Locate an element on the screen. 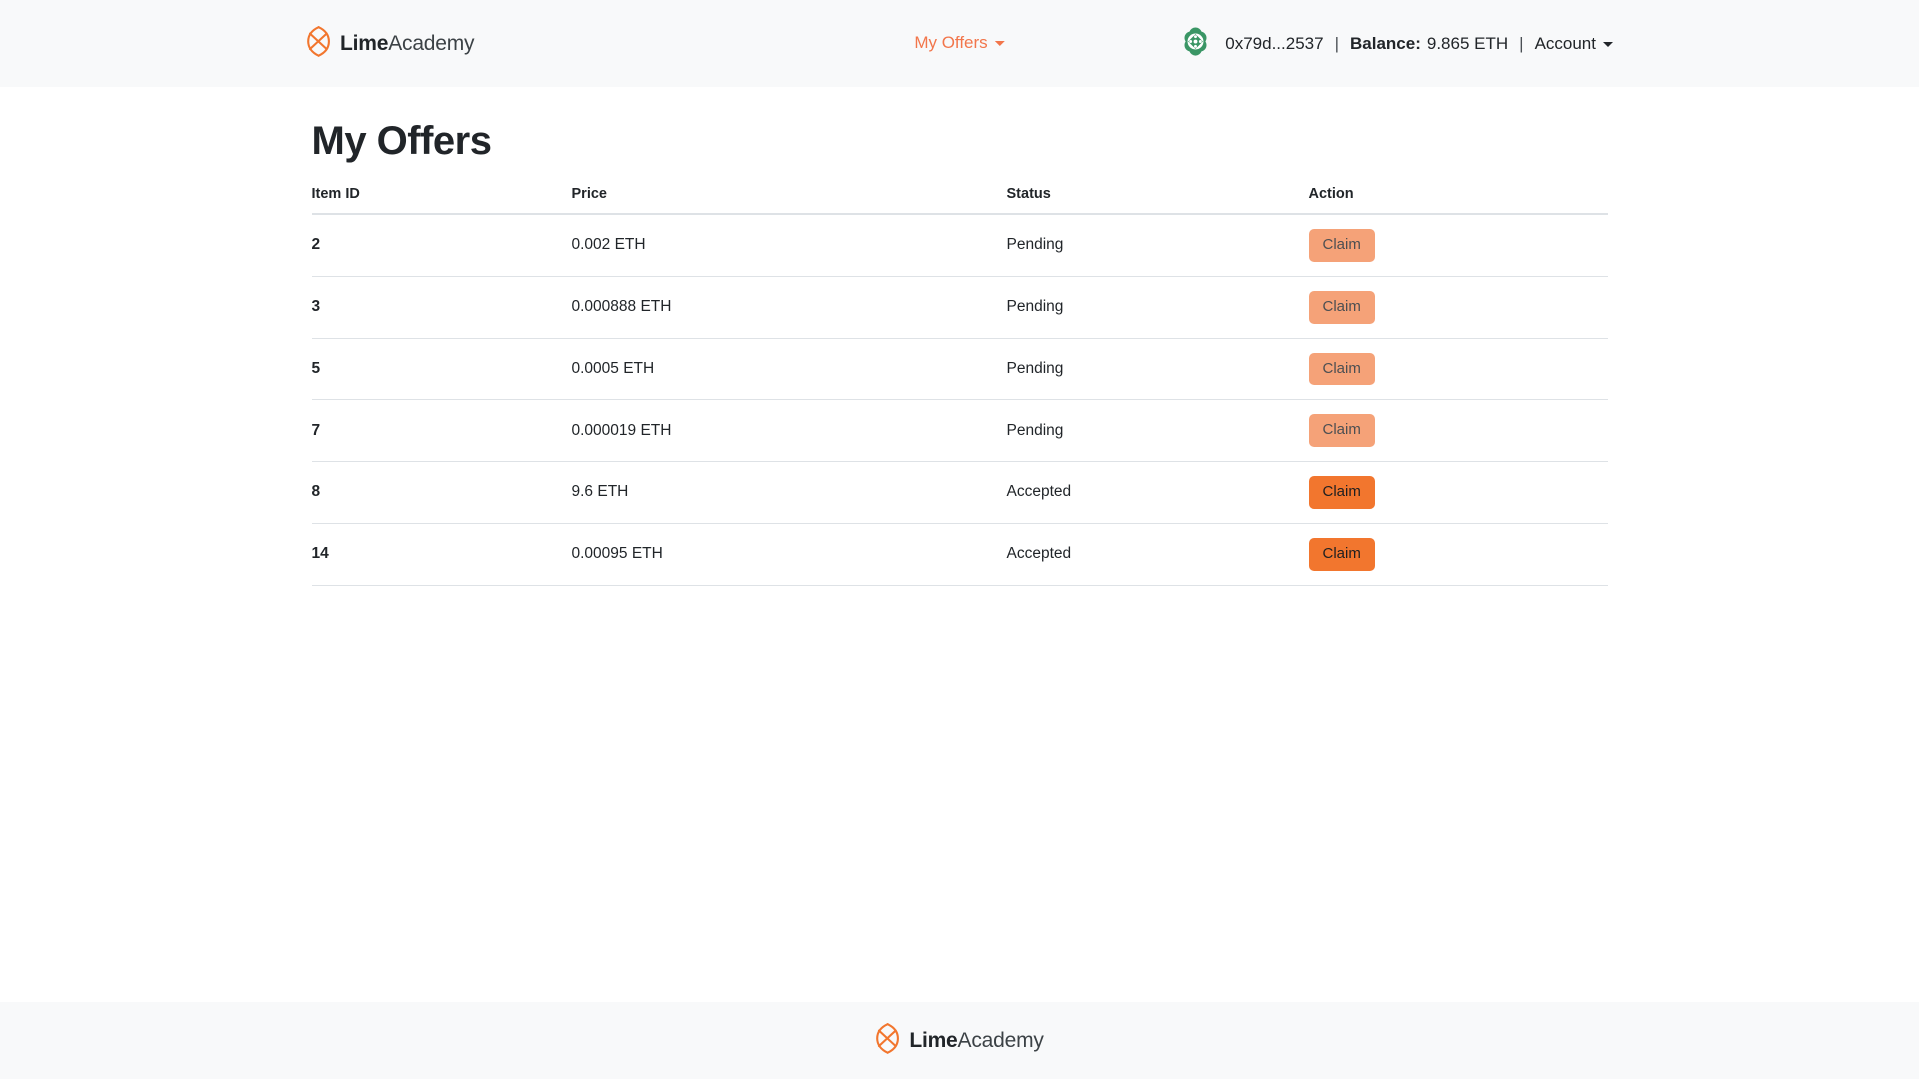 Image resolution: width=1919 pixels, height=1079 pixels. nav-item-my-offers: My Offers is located at coordinates (959, 42).